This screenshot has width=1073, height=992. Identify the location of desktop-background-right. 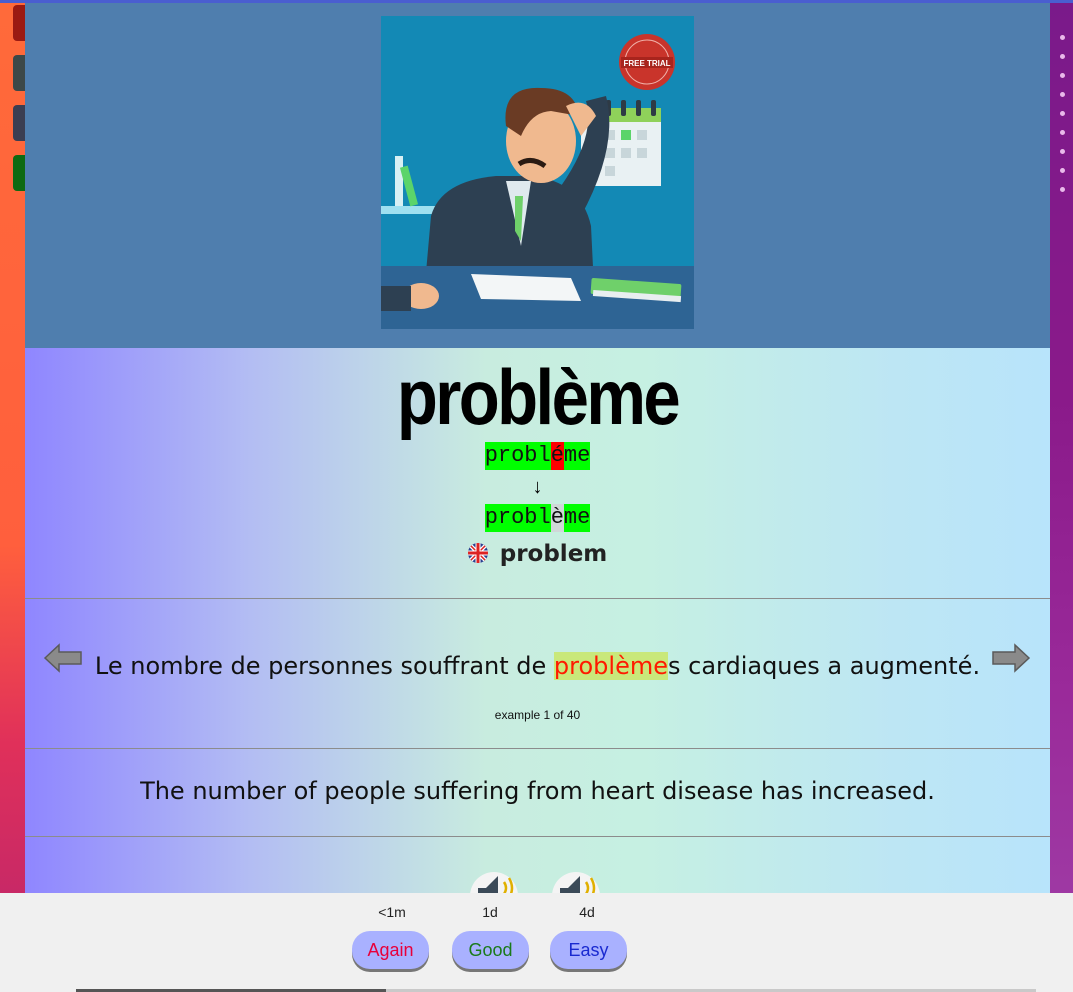
(1061, 496).